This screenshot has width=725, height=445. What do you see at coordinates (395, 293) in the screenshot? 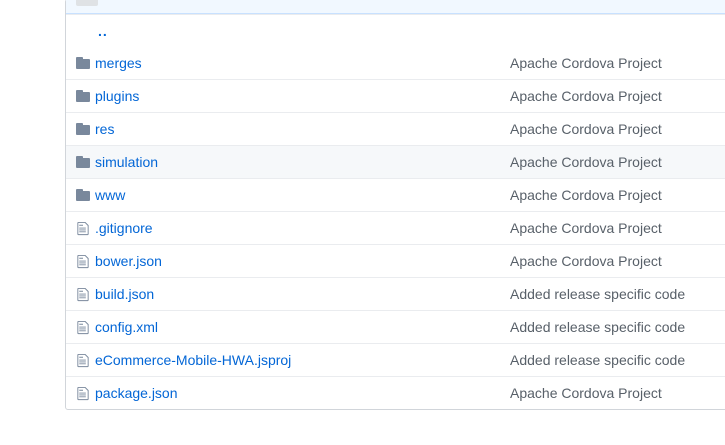
I see `table-row: build.json Added release specific code` at bounding box center [395, 293].